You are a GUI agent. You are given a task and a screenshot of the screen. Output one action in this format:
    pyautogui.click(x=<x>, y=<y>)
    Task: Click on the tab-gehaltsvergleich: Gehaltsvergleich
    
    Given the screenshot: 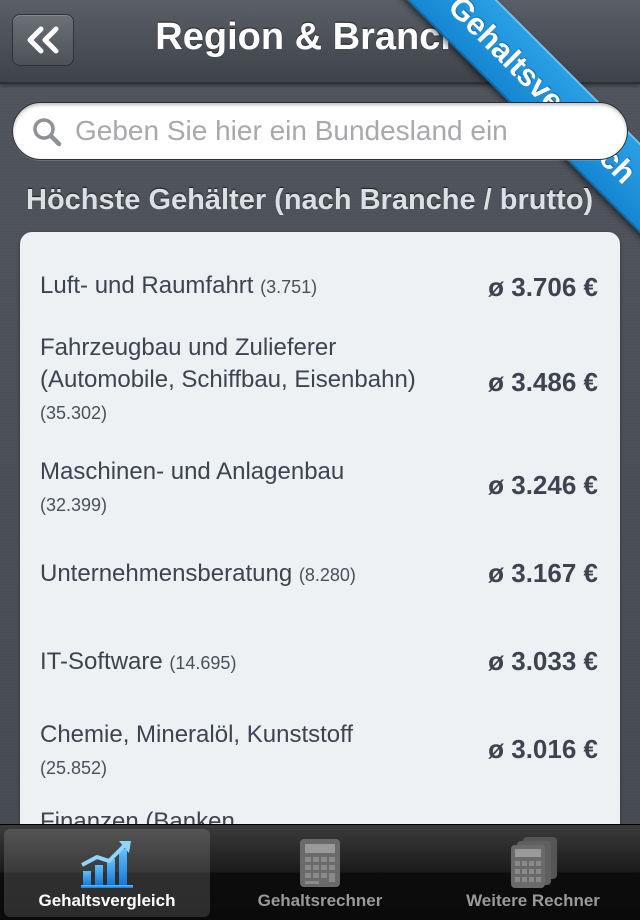 What is the action you would take?
    pyautogui.click(x=107, y=873)
    